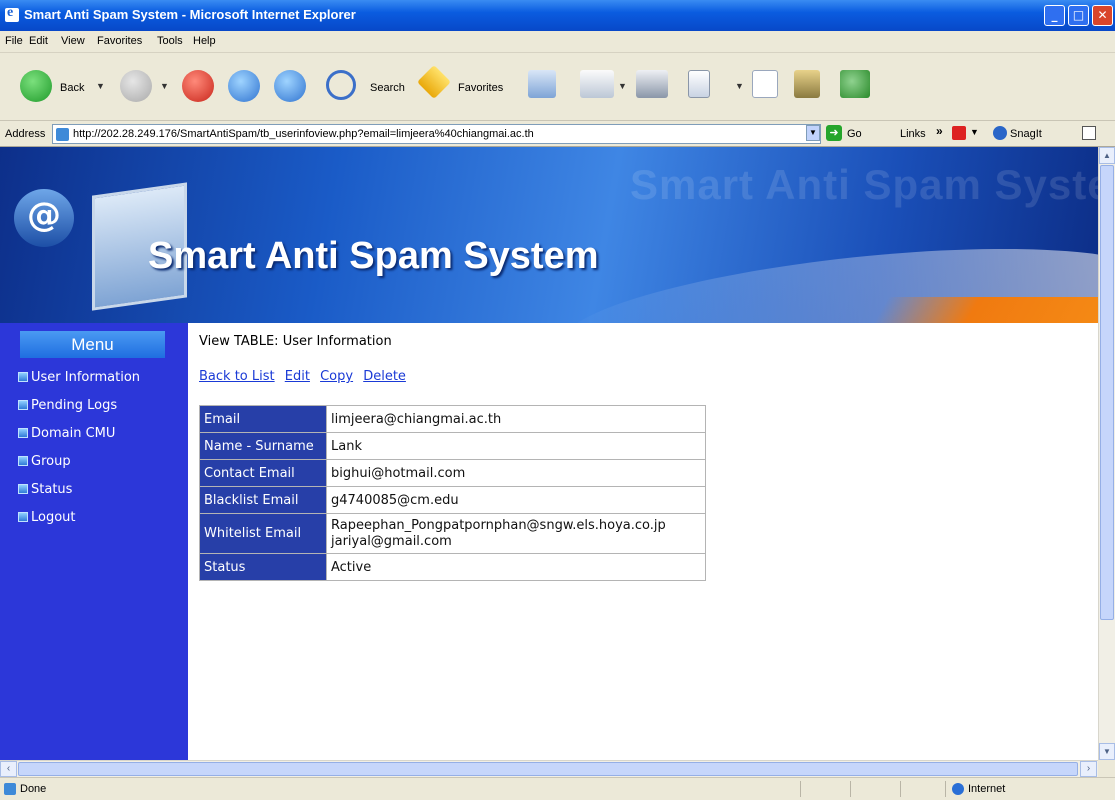 Image resolution: width=1115 pixels, height=800 pixels. Describe the element at coordinates (516, 473) in the screenshot. I see `field-value: bighui@hotmail.com` at that location.